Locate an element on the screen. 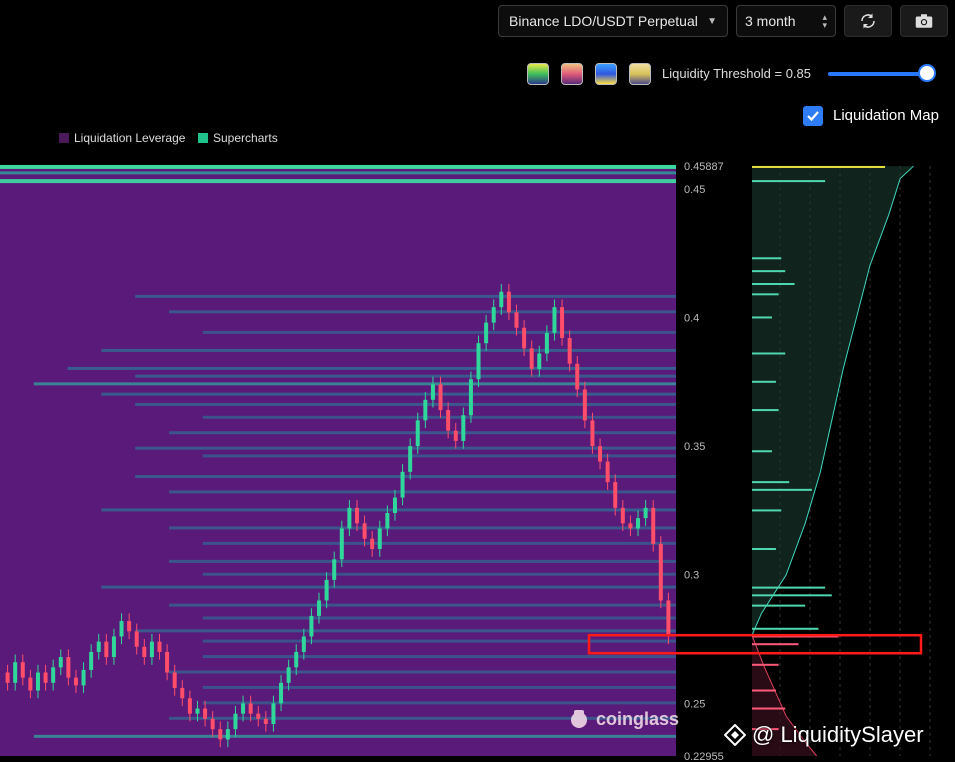  binance-square-icon is located at coordinates (735, 735).